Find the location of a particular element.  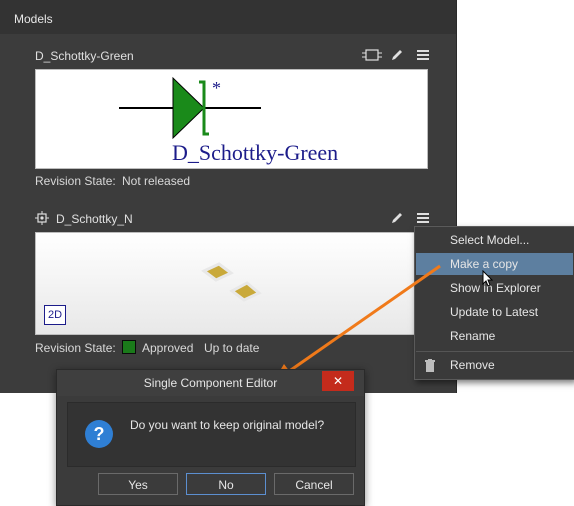

dialog-title: Single Component Editor is located at coordinates (210, 383).